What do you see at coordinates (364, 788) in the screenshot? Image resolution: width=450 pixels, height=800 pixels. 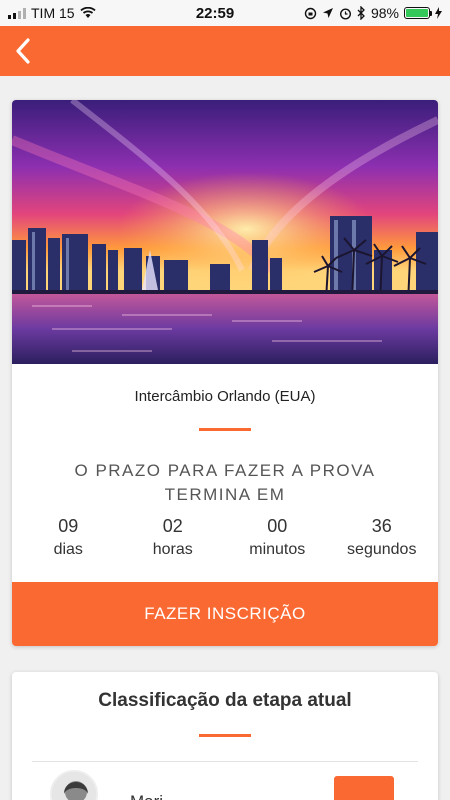 I see `ranking-badge` at bounding box center [364, 788].